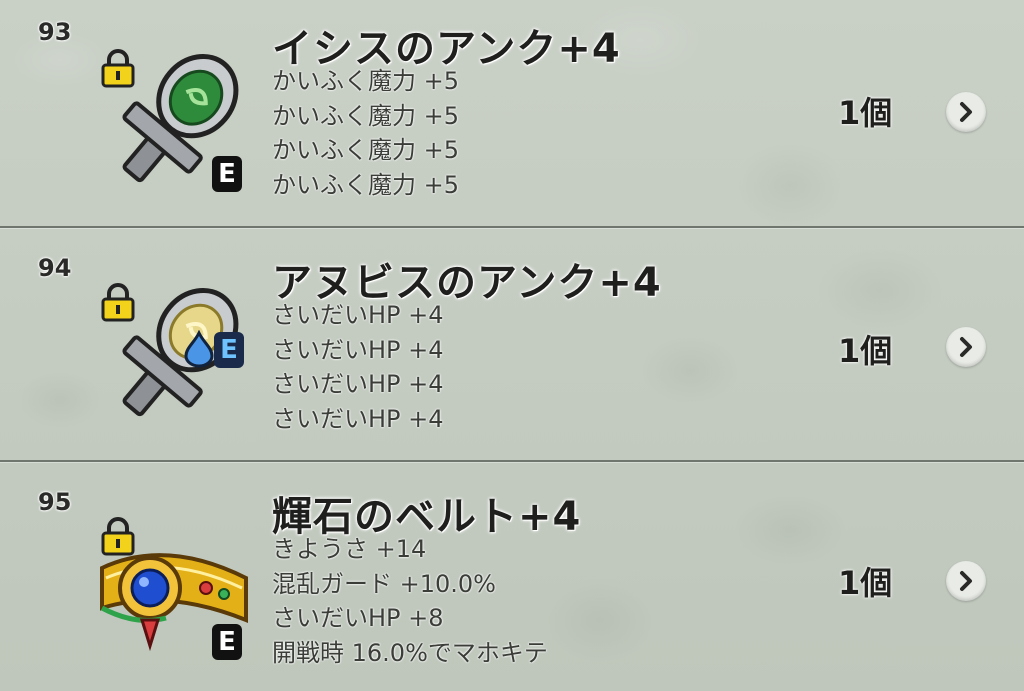  Describe the element at coordinates (349, 549) in the screenshot. I see `stat-line: きようさ +14` at that location.